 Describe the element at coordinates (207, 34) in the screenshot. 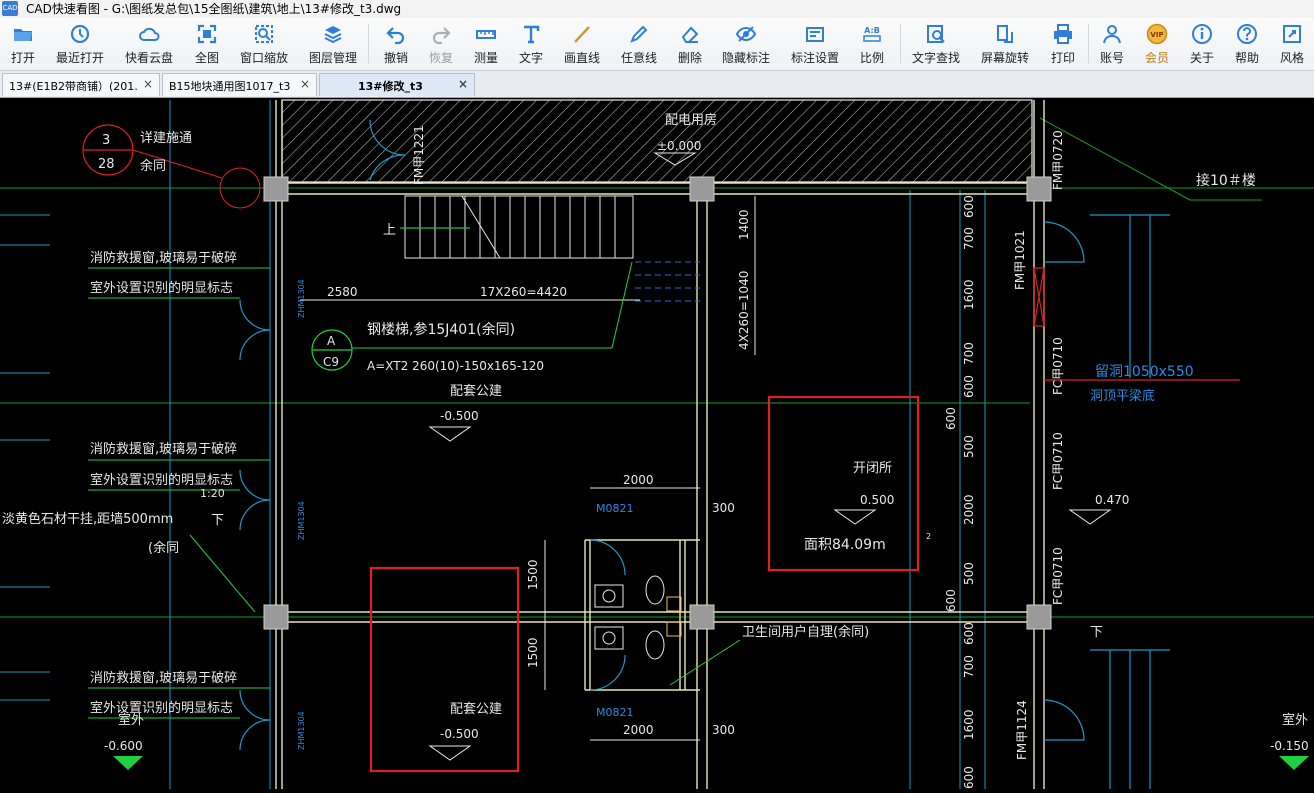

I see `fit-screen-icon` at that location.